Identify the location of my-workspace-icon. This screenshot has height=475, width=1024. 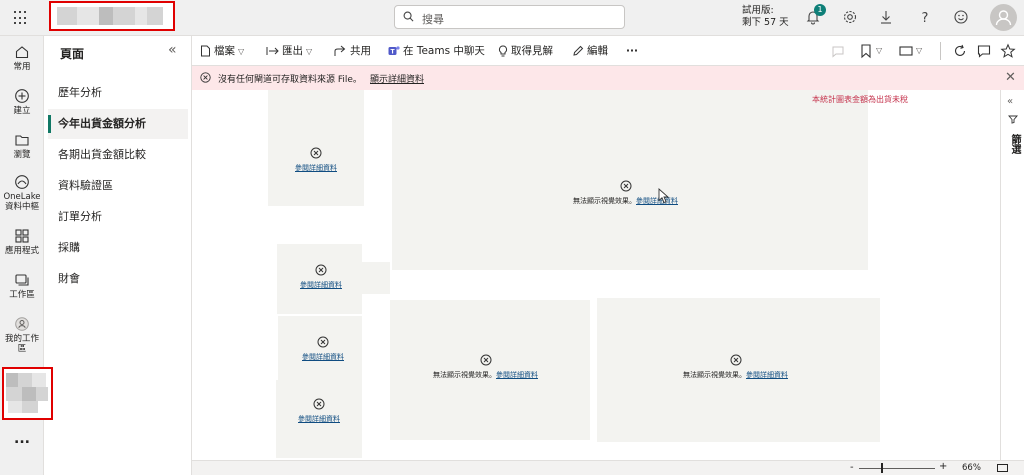
(22, 324).